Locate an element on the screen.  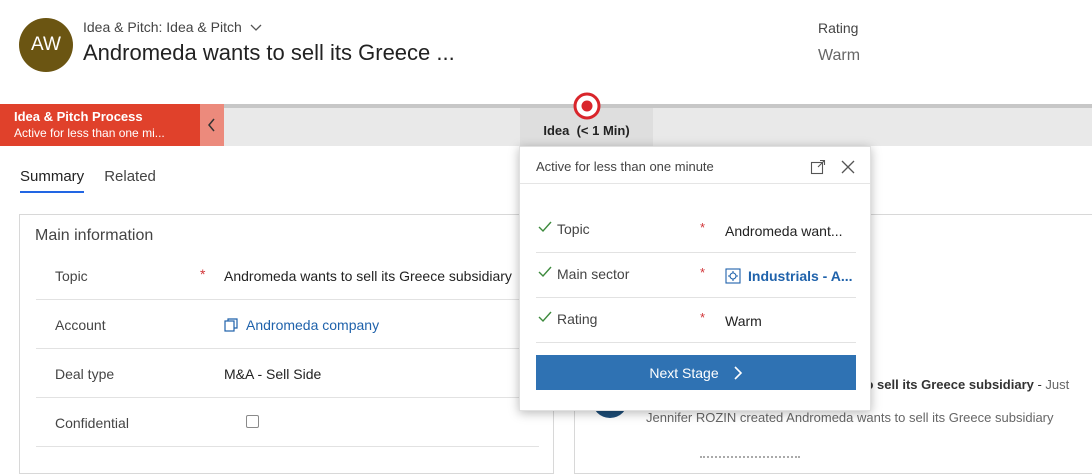
rating-label: Rating is located at coordinates (838, 28).